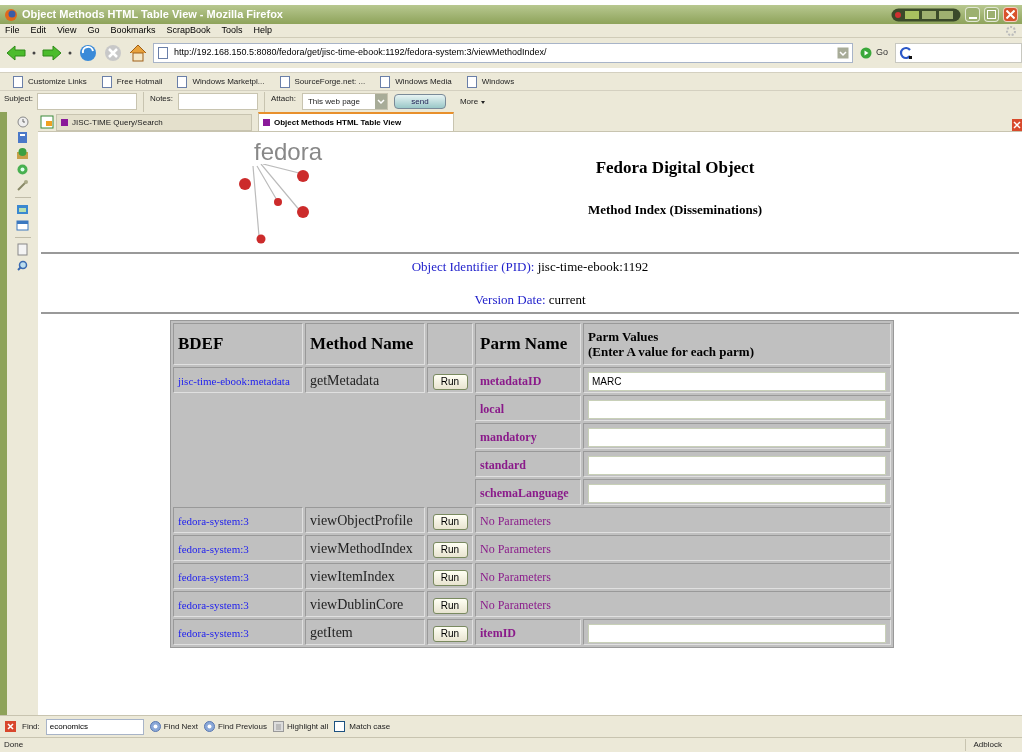 Image resolution: width=1022 pixels, height=752 pixels. Describe the element at coordinates (362, 344) in the screenshot. I see `column-header: Method Name` at that location.